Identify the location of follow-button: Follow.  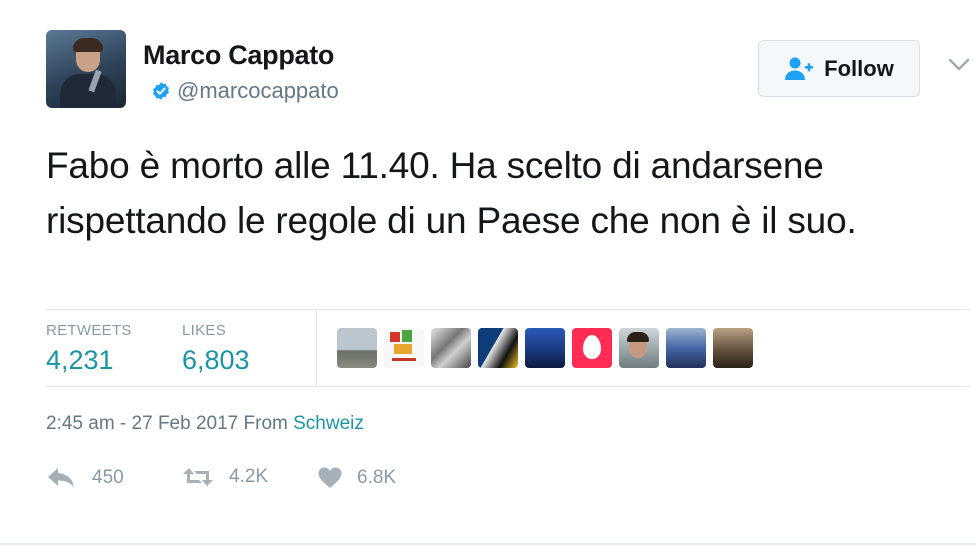
(839, 68).